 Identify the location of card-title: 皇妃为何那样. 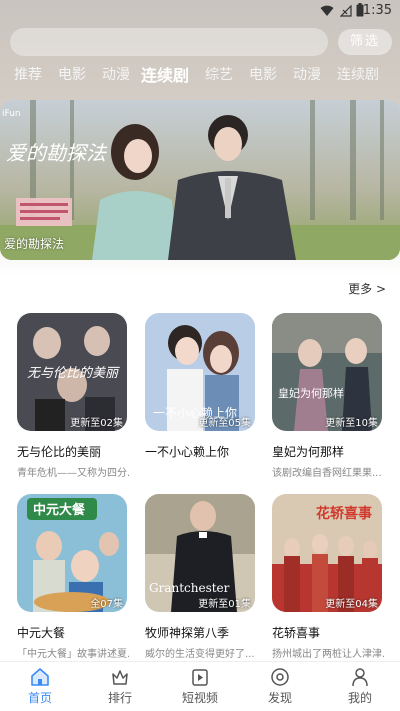
(308, 452).